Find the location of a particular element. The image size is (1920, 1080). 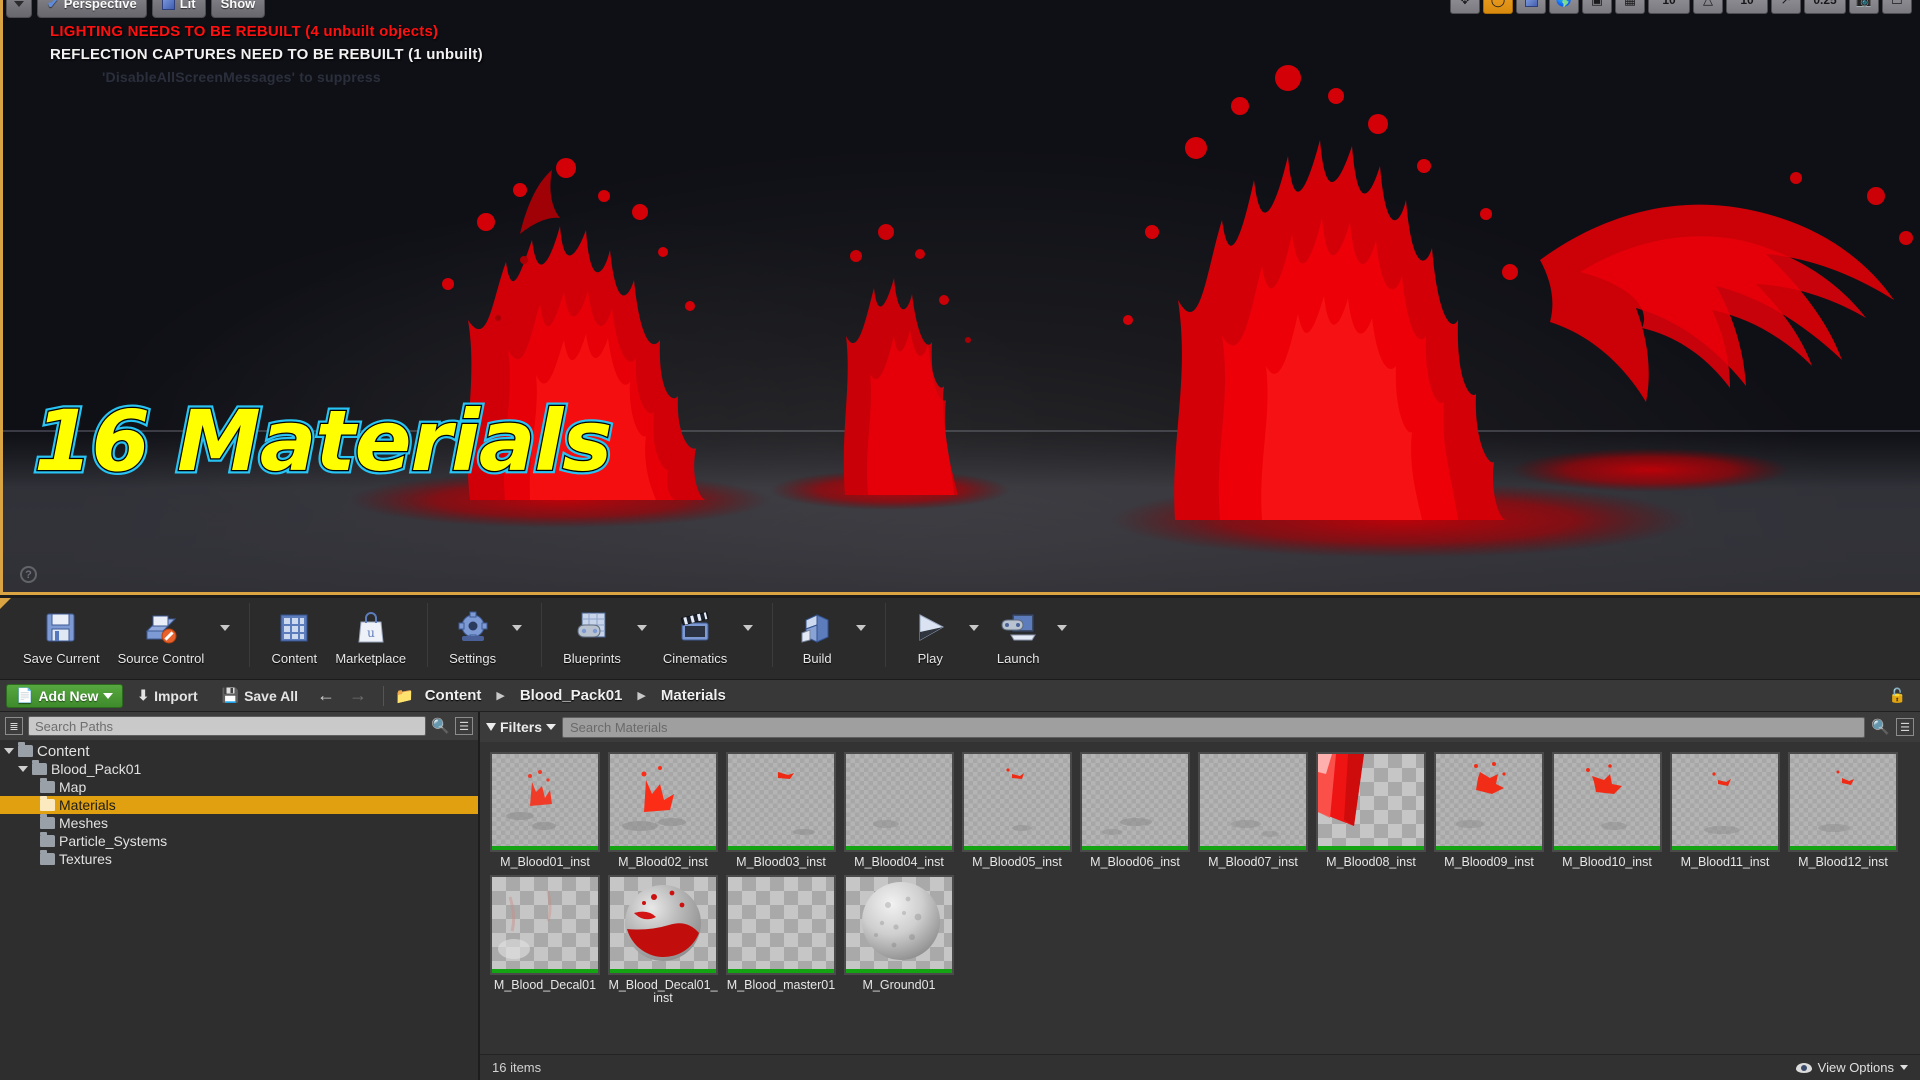

asset-tile: M_Ground01 is located at coordinates (901, 940).